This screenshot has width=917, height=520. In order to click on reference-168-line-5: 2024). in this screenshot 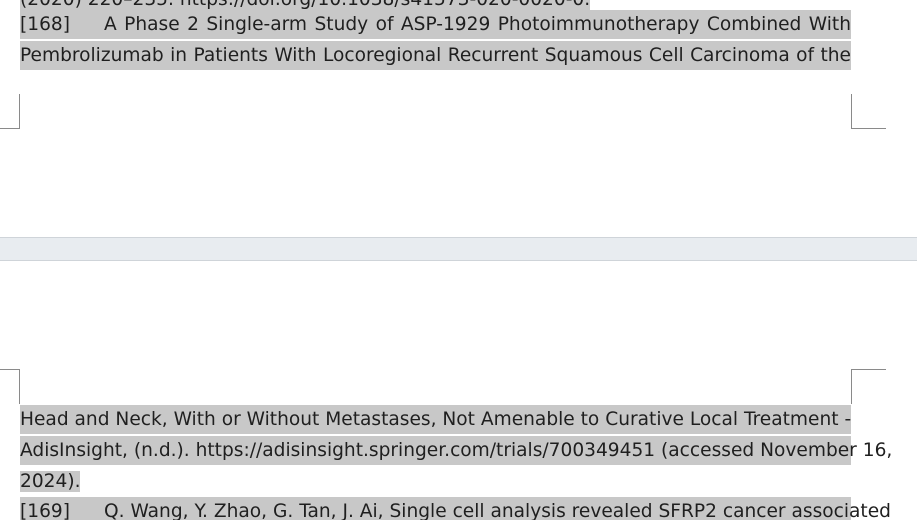, I will do `click(50, 481)`.